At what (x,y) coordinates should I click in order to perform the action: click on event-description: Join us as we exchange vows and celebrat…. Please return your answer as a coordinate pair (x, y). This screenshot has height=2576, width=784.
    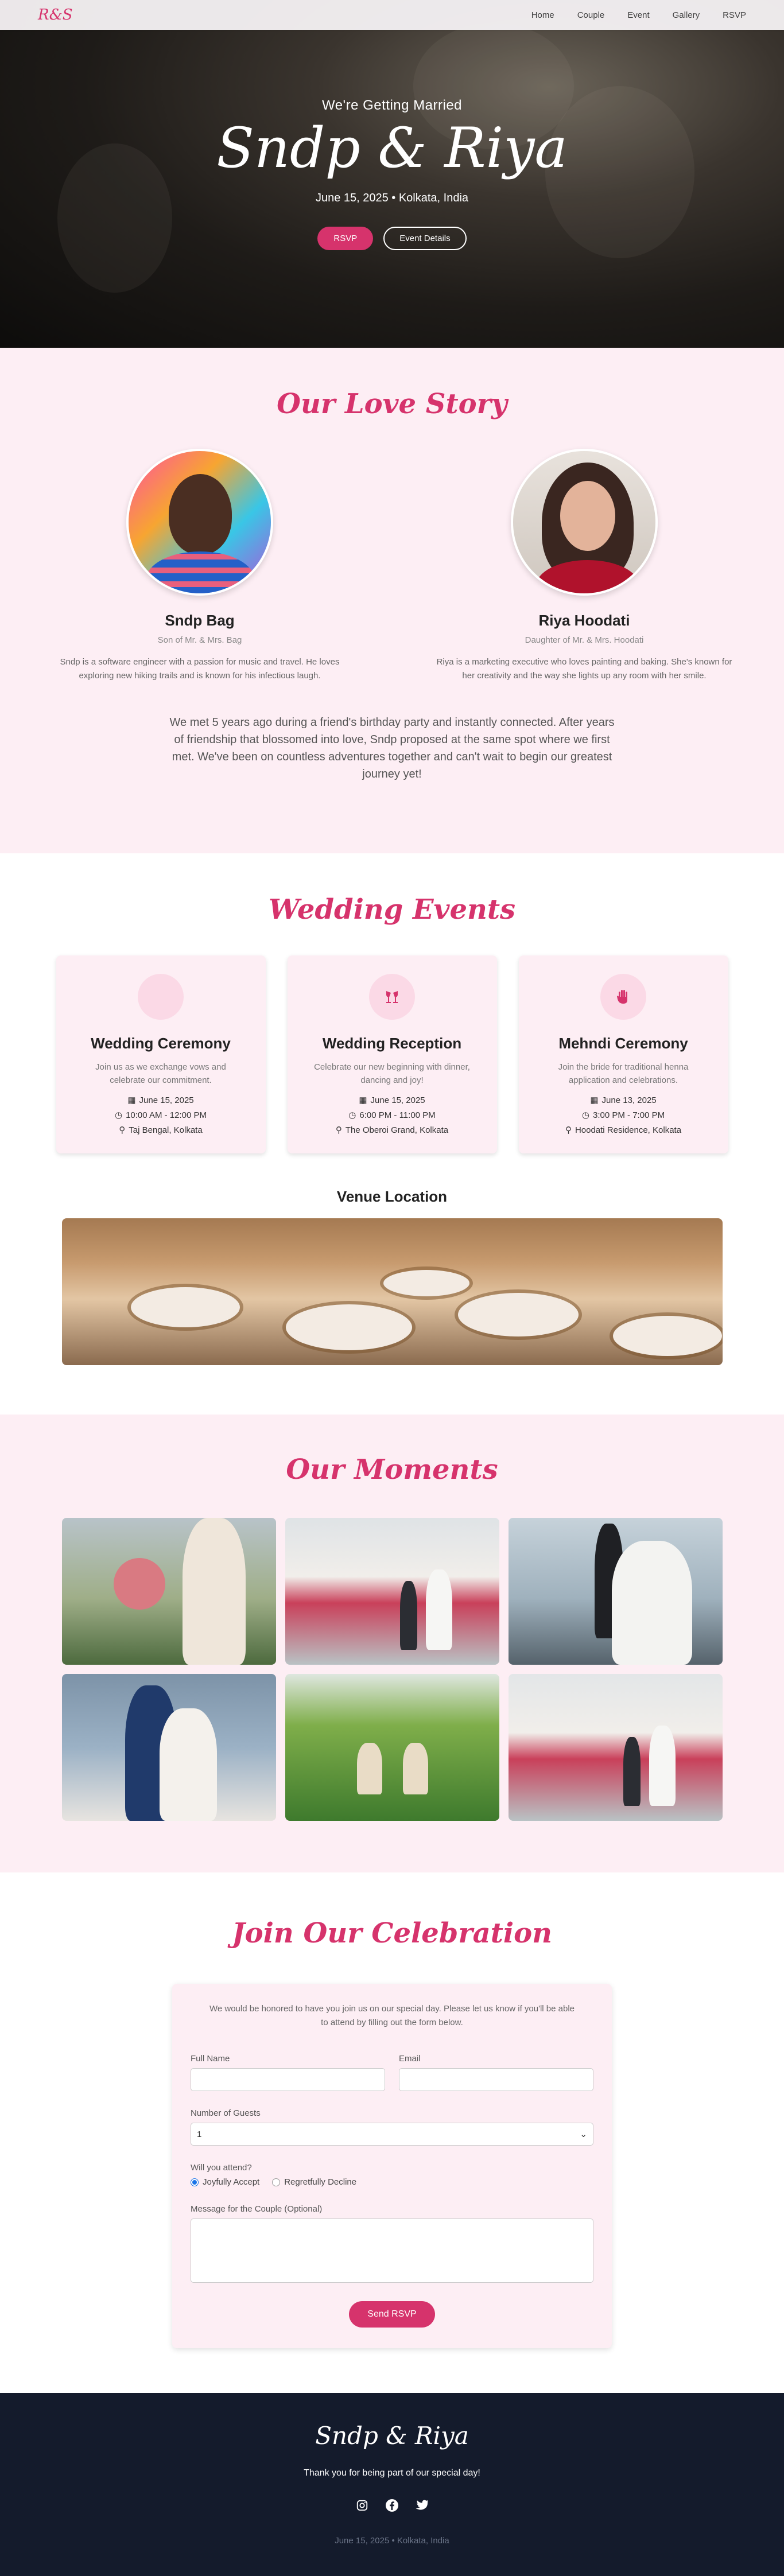
    Looking at the image, I should click on (160, 1073).